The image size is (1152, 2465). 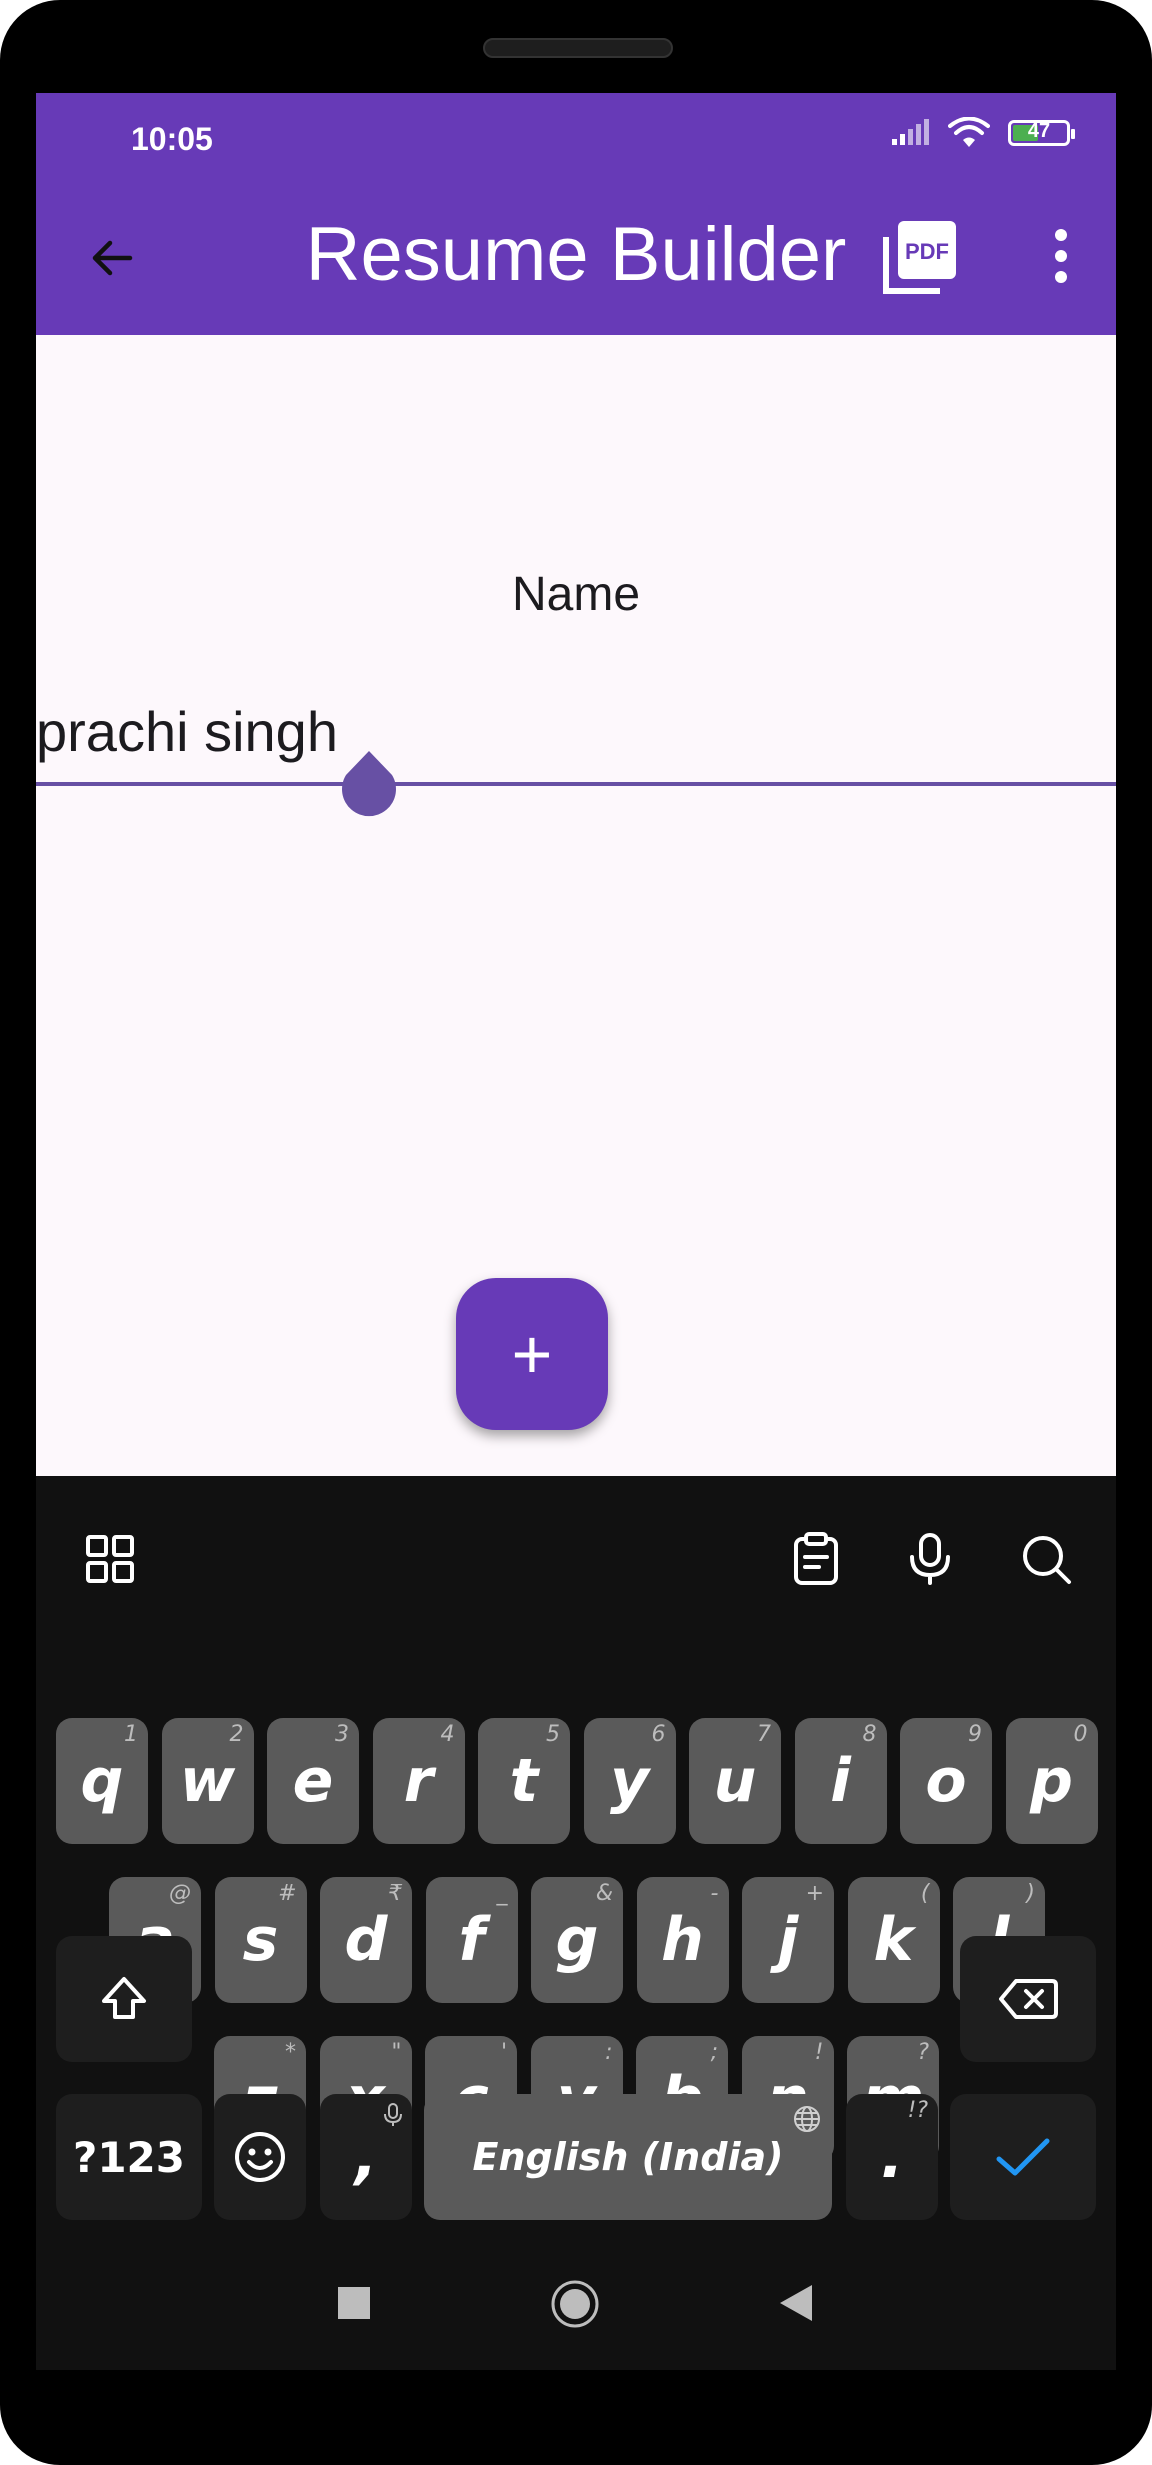 I want to click on navigation-bar, so click(x=576, y=2306).